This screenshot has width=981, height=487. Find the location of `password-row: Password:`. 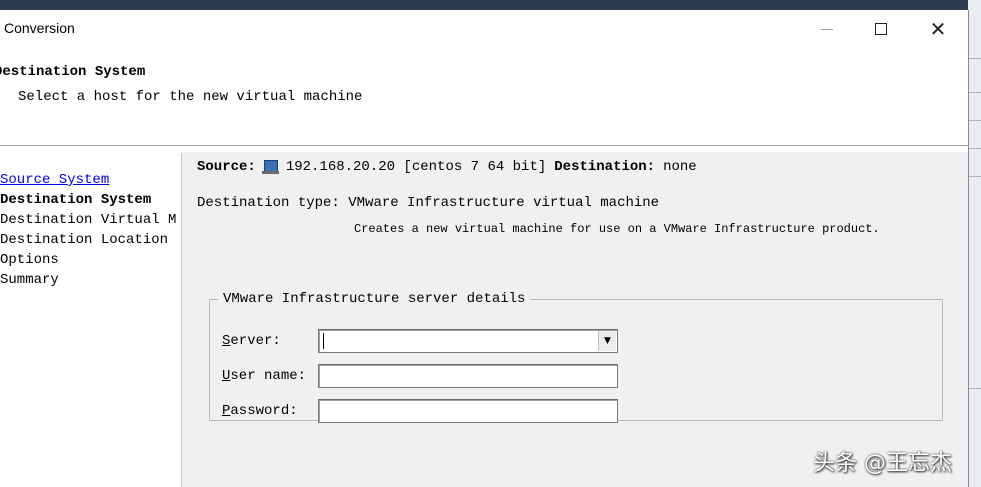

password-row: Password: is located at coordinates (420, 411).